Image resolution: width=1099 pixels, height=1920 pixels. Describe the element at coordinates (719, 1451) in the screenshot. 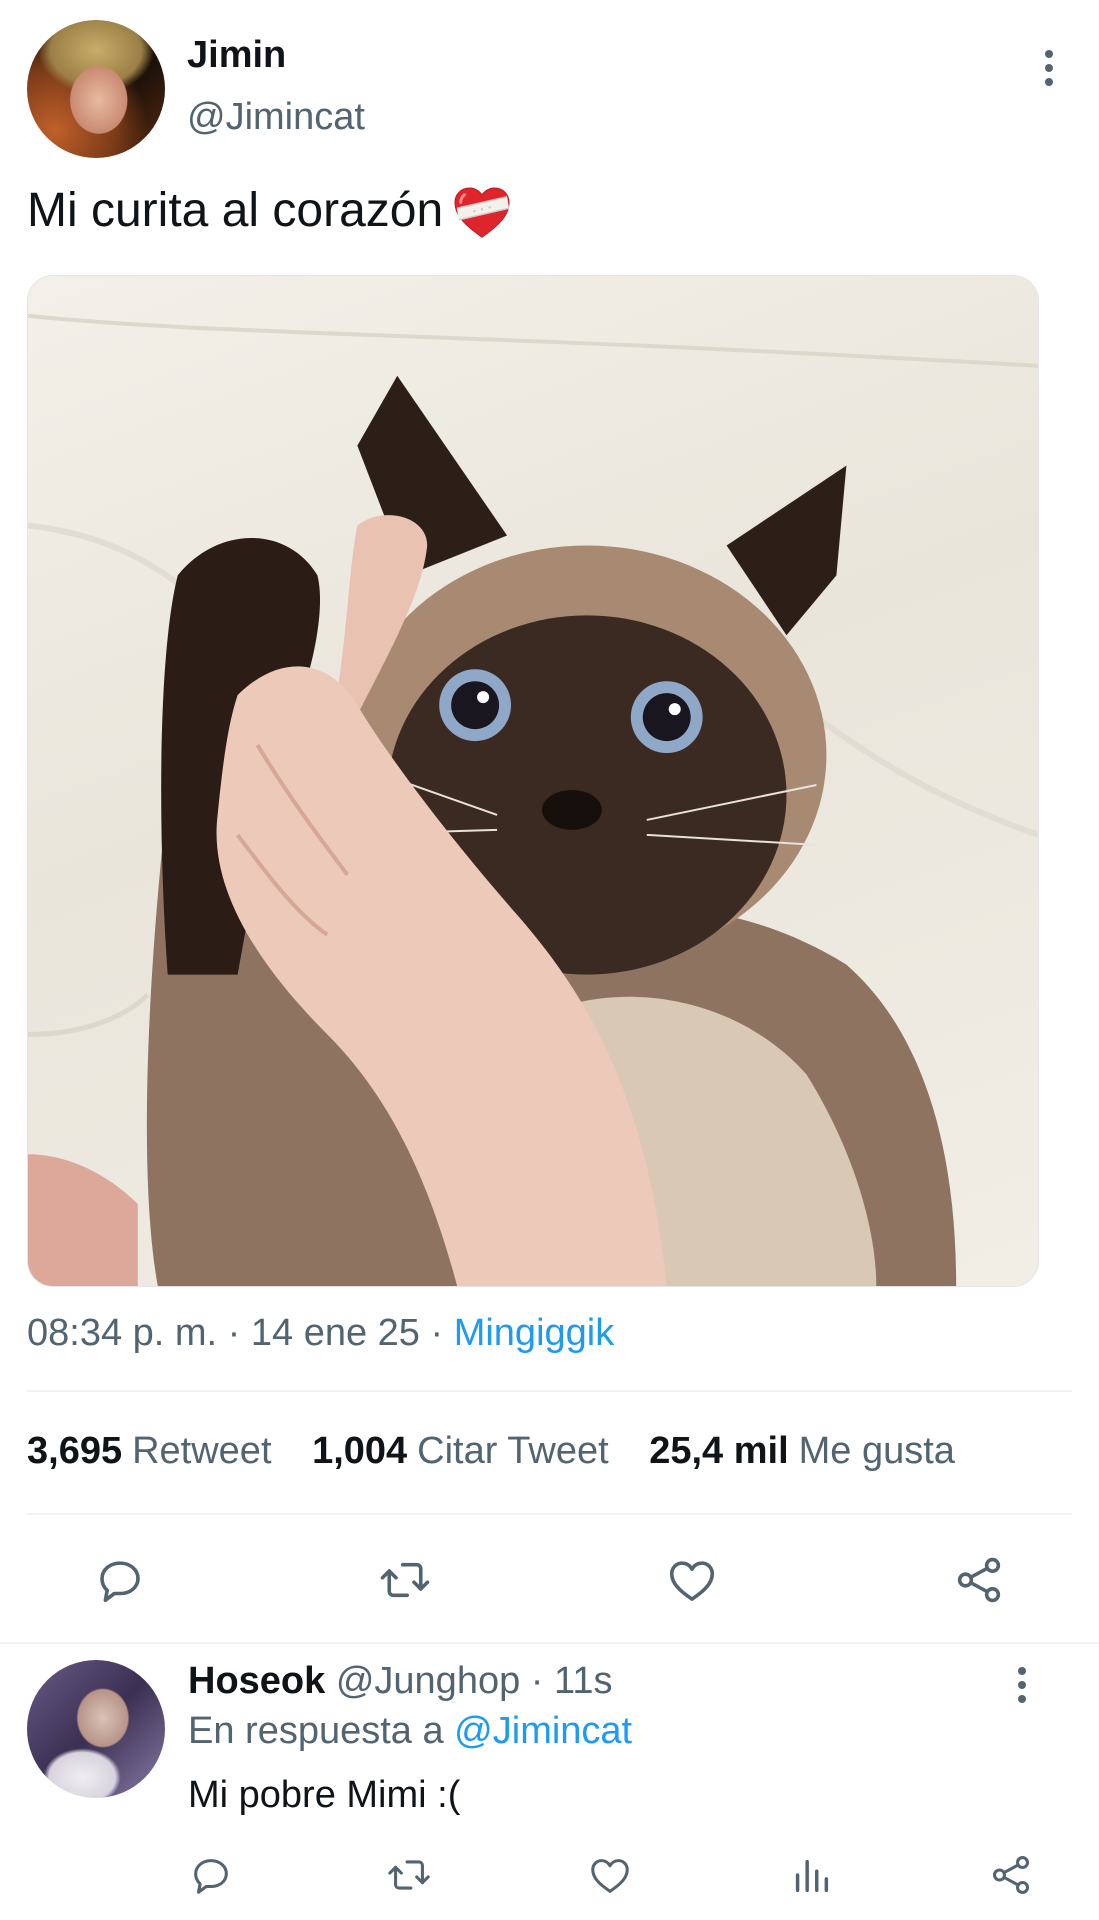

I see `stat-count: 25,4 mil` at that location.